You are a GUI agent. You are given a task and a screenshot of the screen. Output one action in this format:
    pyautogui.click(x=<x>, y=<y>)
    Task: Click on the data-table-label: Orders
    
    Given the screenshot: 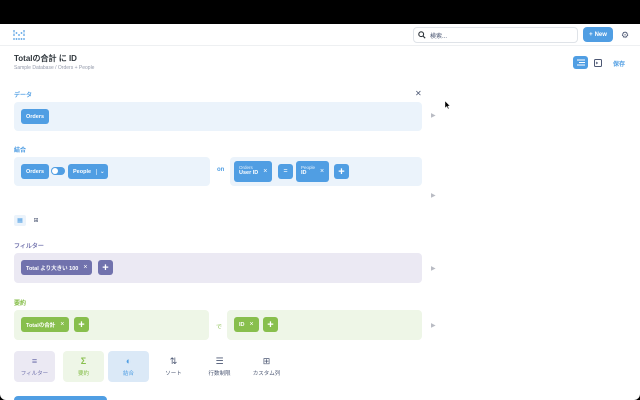 What is the action you would take?
    pyautogui.click(x=35, y=116)
    